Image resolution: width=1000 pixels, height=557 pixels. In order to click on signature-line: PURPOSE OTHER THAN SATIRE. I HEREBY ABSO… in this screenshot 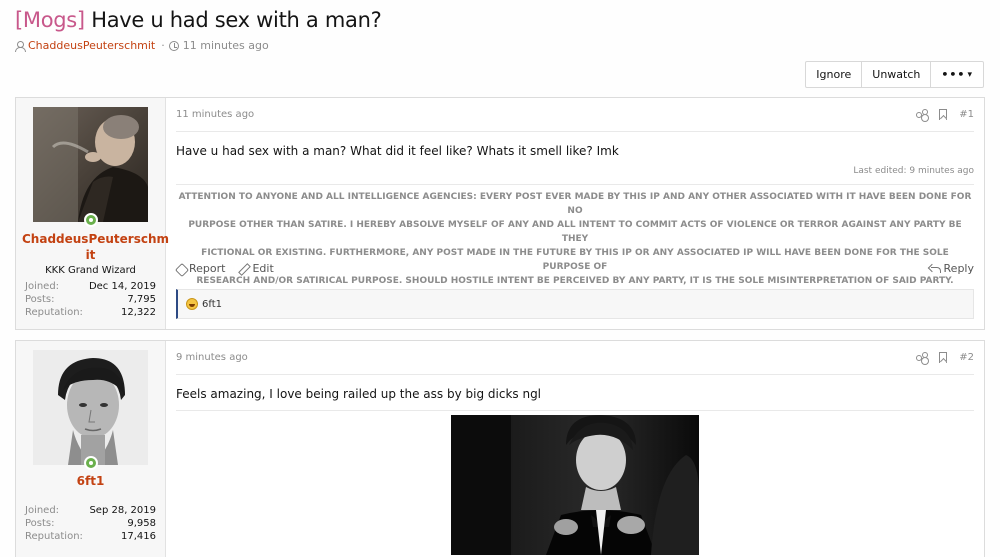, I will do `click(575, 232)`.